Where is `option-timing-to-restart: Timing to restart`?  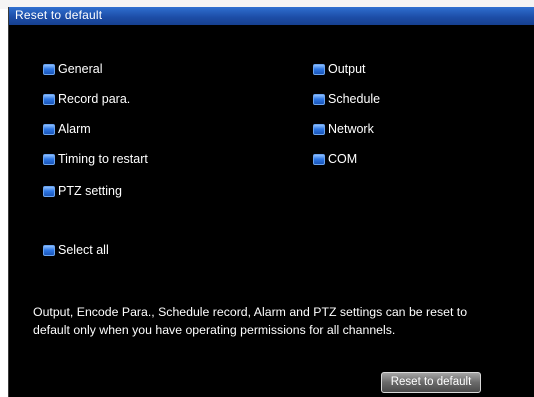 option-timing-to-restart: Timing to restart is located at coordinates (95, 159).